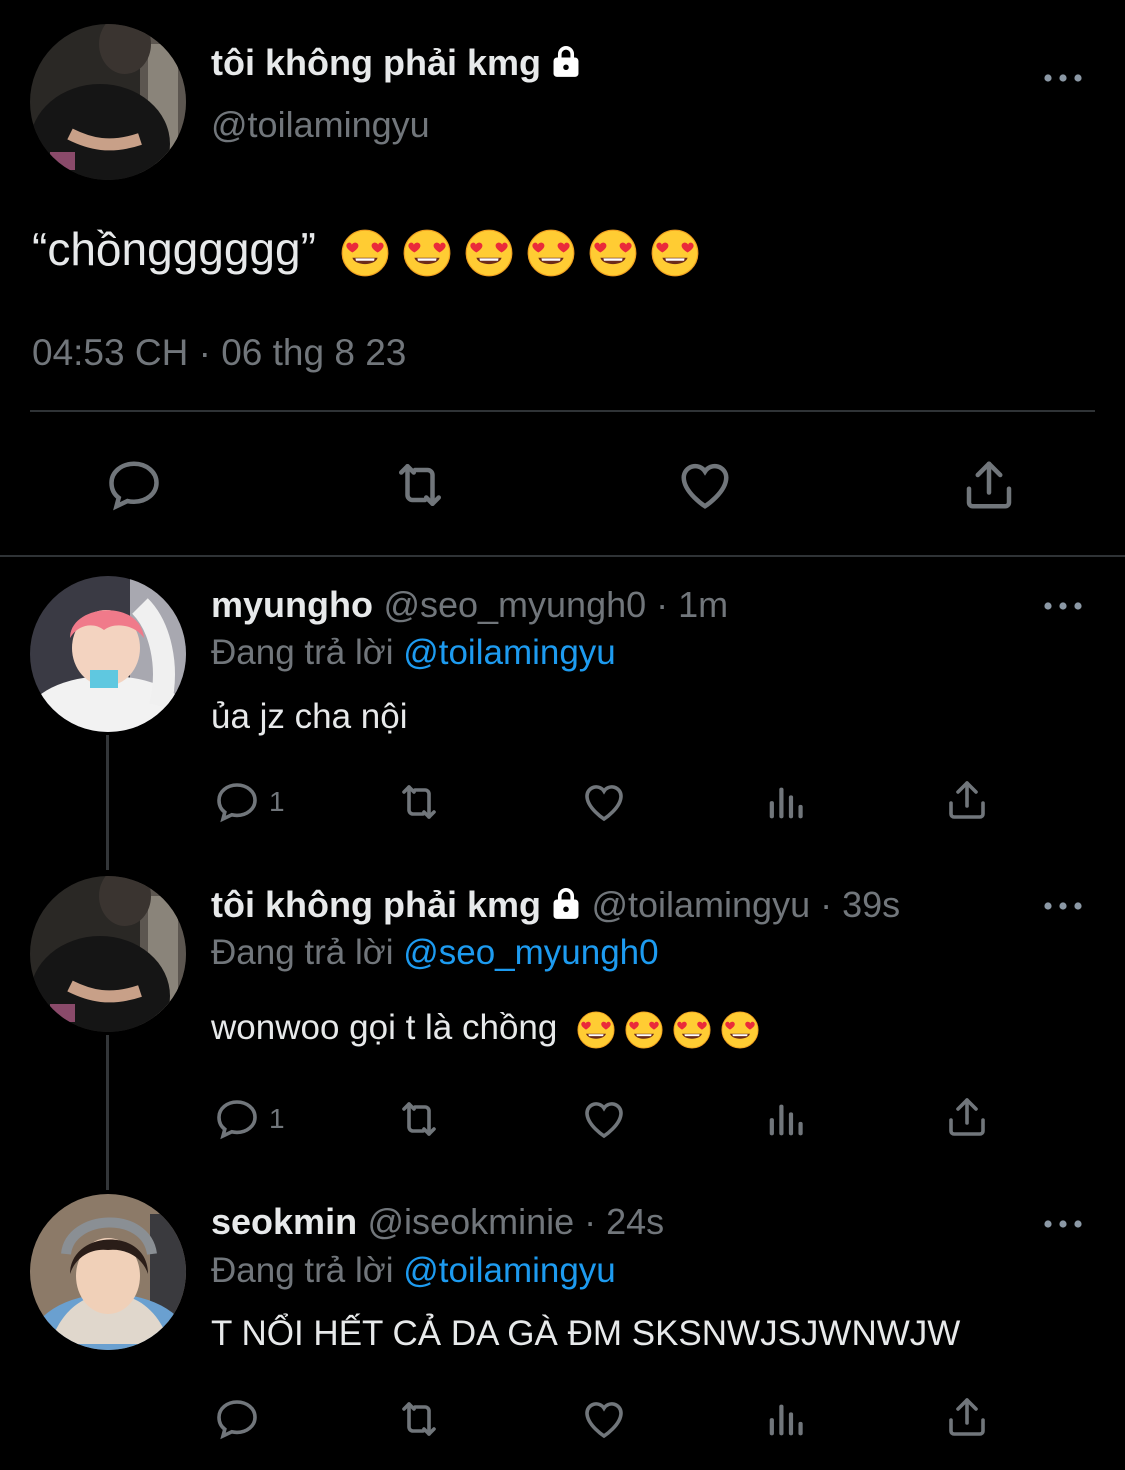 This screenshot has height=1470, width=1125. Describe the element at coordinates (516, 1221) in the screenshot. I see `handle-time: @iseokminie · 24s` at that location.